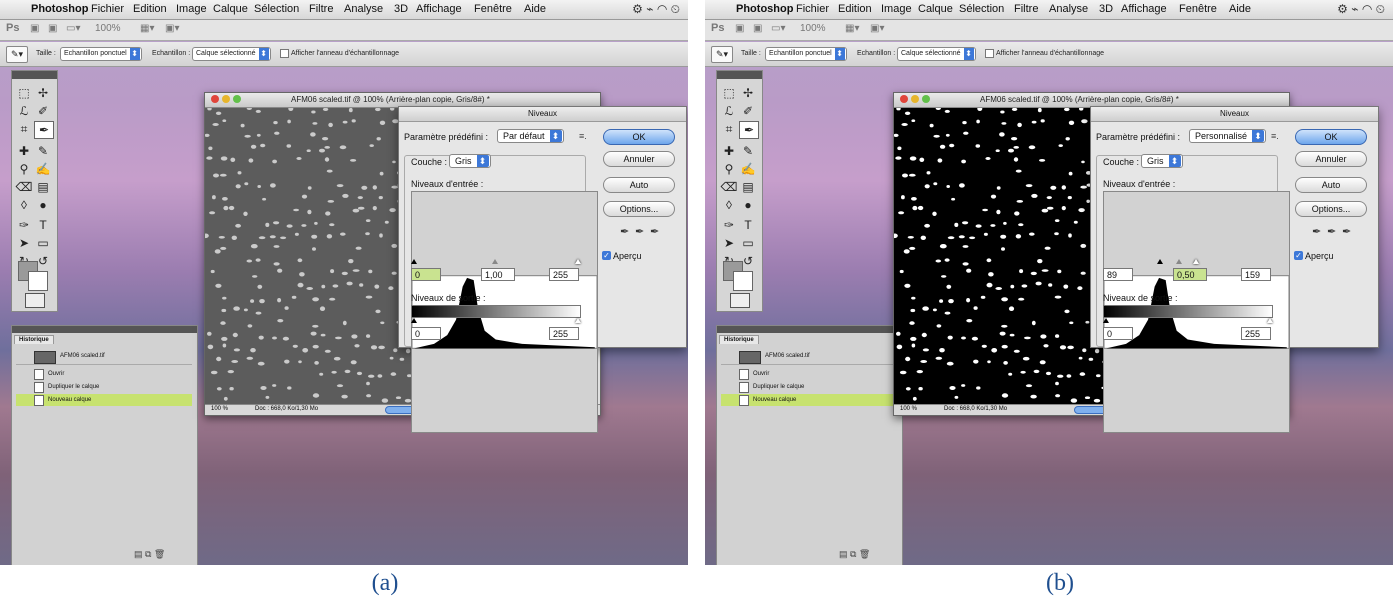  Describe the element at coordinates (935, 9) in the screenshot. I see `menu-calque: Calque` at that location.